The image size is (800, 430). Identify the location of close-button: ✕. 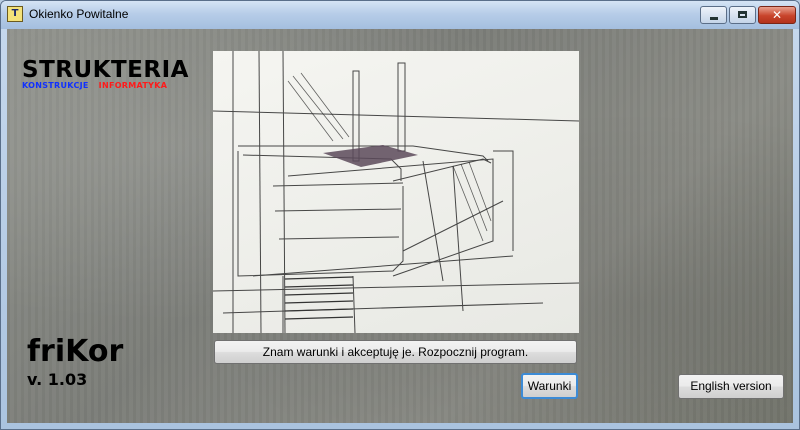
(777, 15).